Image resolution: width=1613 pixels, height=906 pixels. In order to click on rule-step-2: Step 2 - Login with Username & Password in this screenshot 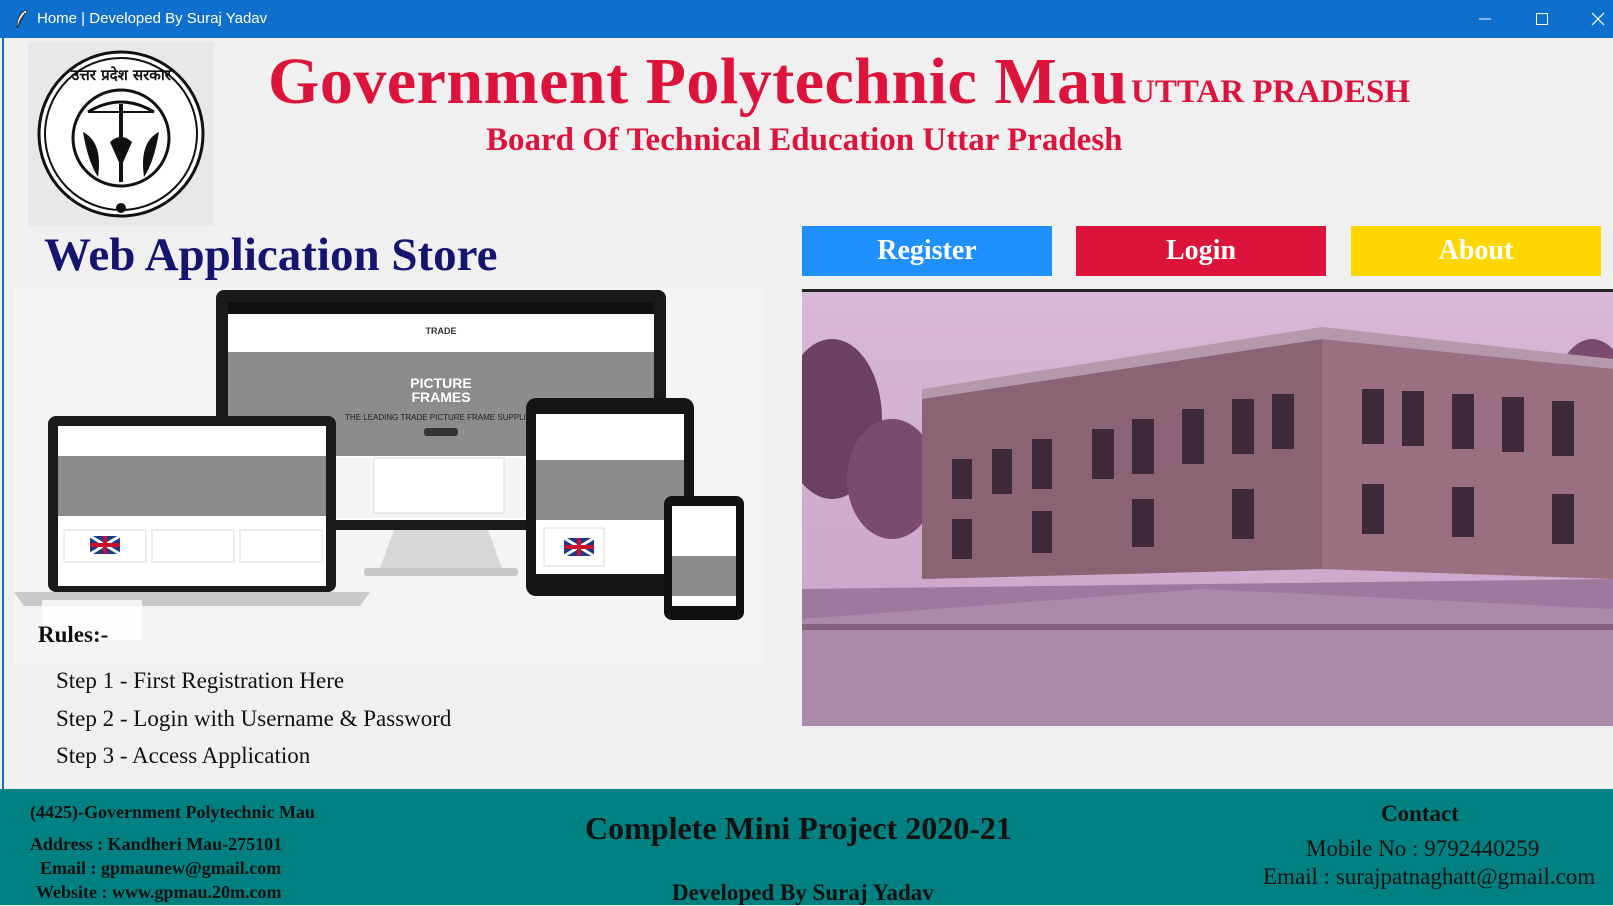, I will do `click(254, 718)`.